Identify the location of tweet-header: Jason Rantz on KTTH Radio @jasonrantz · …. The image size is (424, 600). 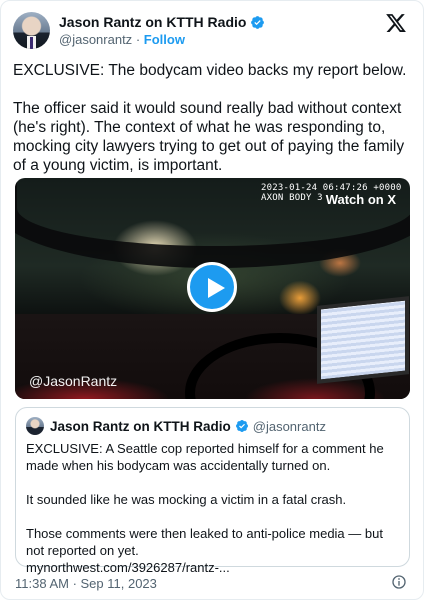
(213, 31).